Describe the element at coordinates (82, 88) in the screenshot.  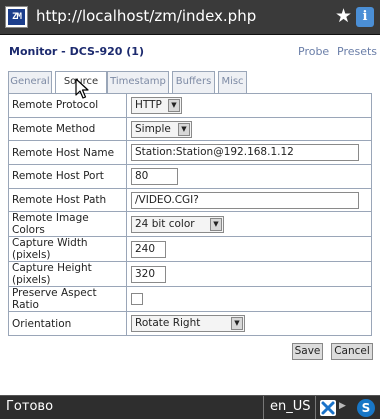
I see `mouse-cursor-icon` at that location.